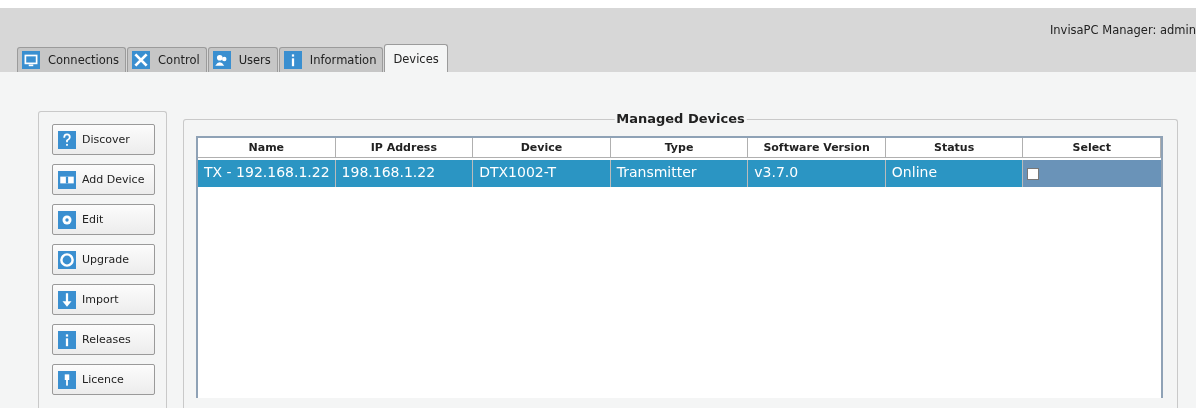 The width and height of the screenshot is (1196, 408). Describe the element at coordinates (67, 179) in the screenshot. I see `device-icon` at that location.